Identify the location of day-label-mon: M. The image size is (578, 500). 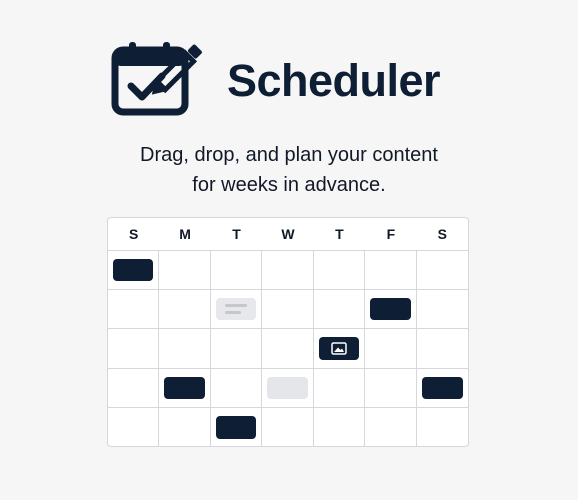
(185, 234).